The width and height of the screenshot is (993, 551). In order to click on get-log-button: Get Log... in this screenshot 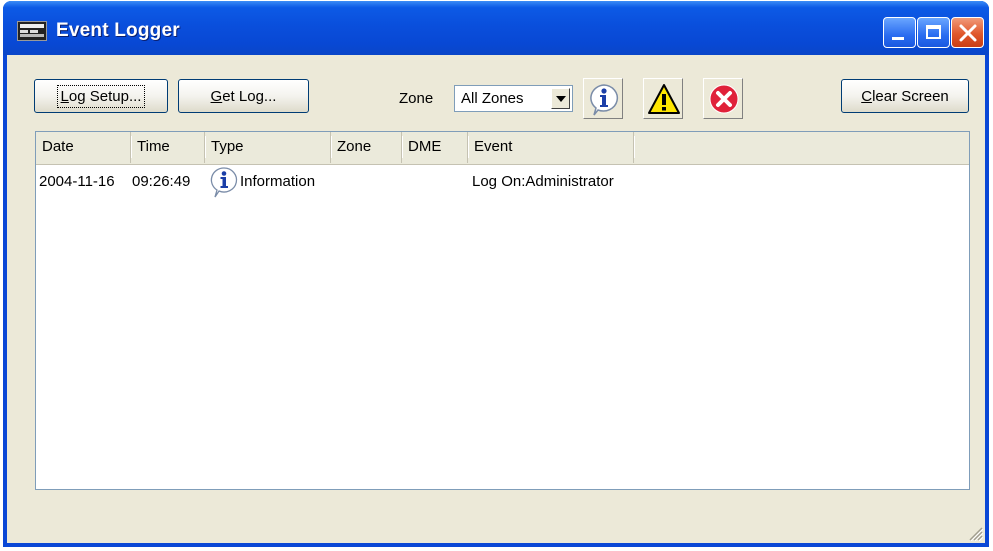, I will do `click(243, 96)`.